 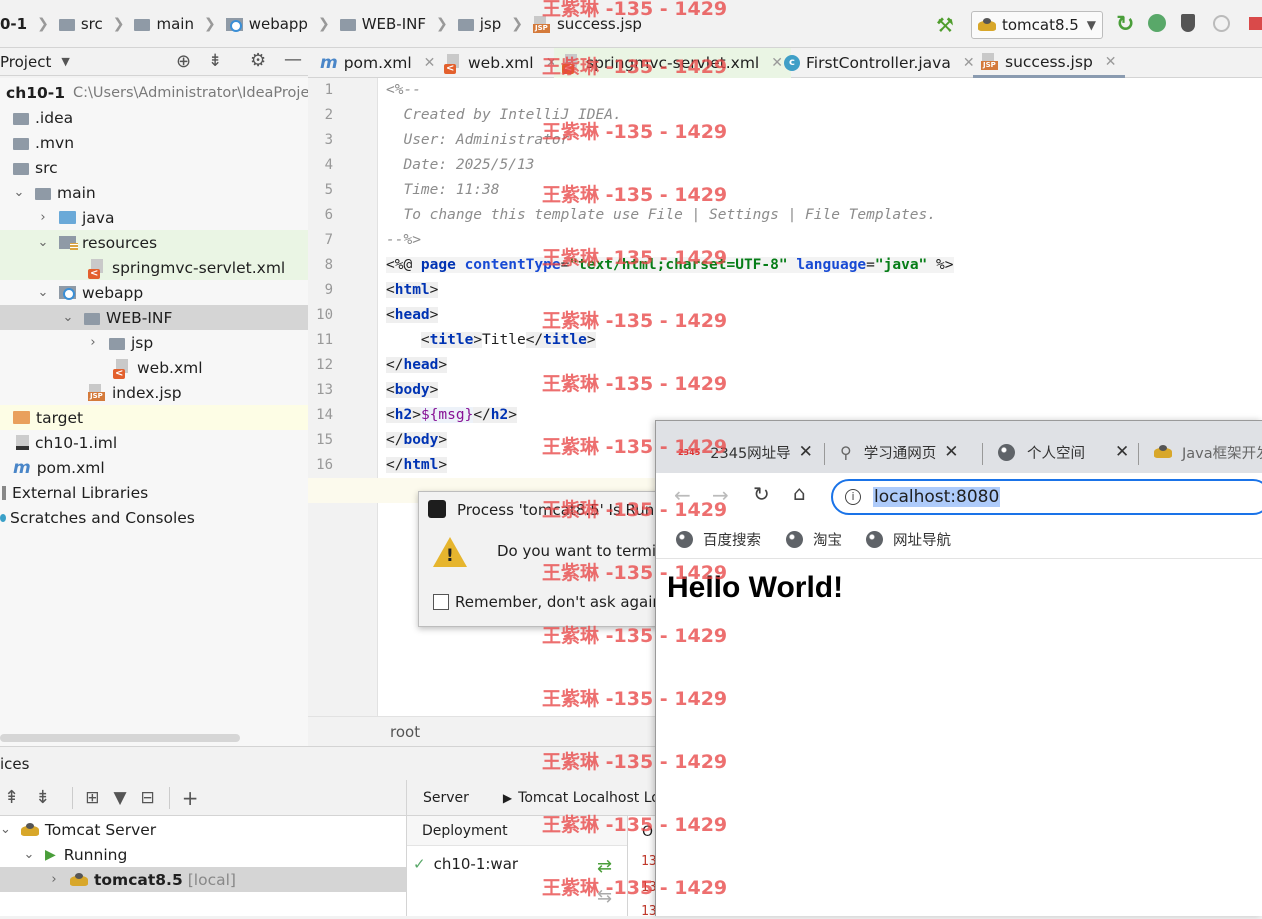 What do you see at coordinates (154, 142) in the screenshot?
I see `tree-item-mvn: .mvn` at bounding box center [154, 142].